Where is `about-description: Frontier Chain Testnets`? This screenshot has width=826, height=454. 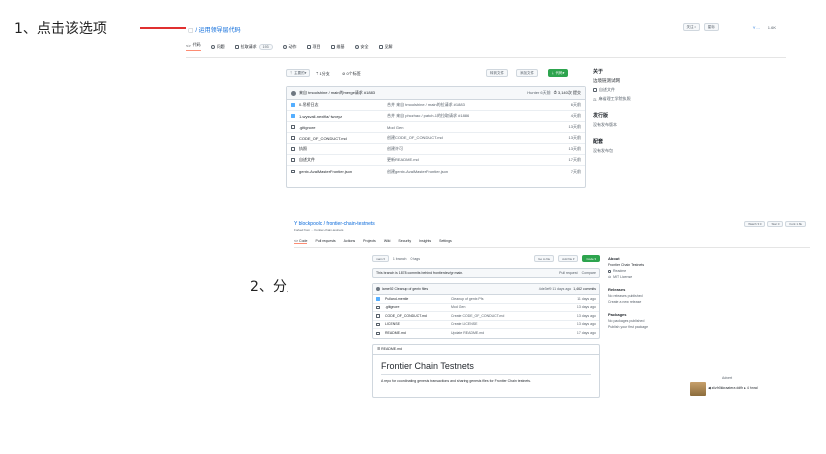 about-description: Frontier Chain Testnets is located at coordinates (626, 265).